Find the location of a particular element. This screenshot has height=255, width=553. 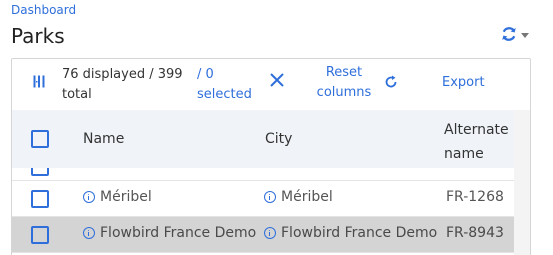

reset-icon is located at coordinates (391, 85).